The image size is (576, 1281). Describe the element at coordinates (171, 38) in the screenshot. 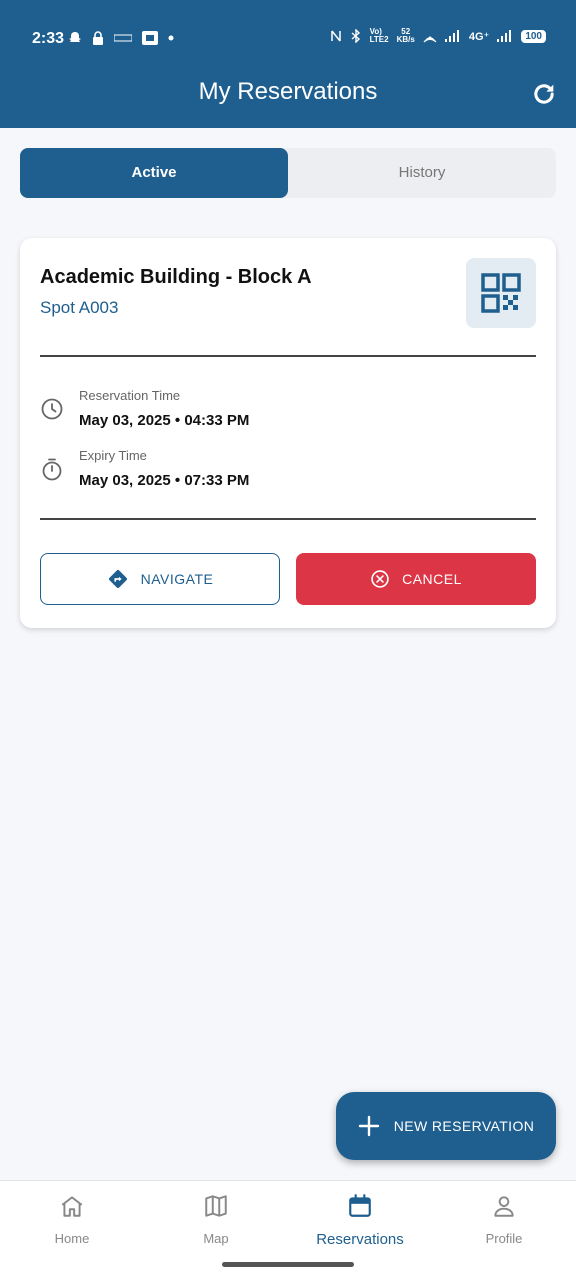

I see `dot-icon` at that location.